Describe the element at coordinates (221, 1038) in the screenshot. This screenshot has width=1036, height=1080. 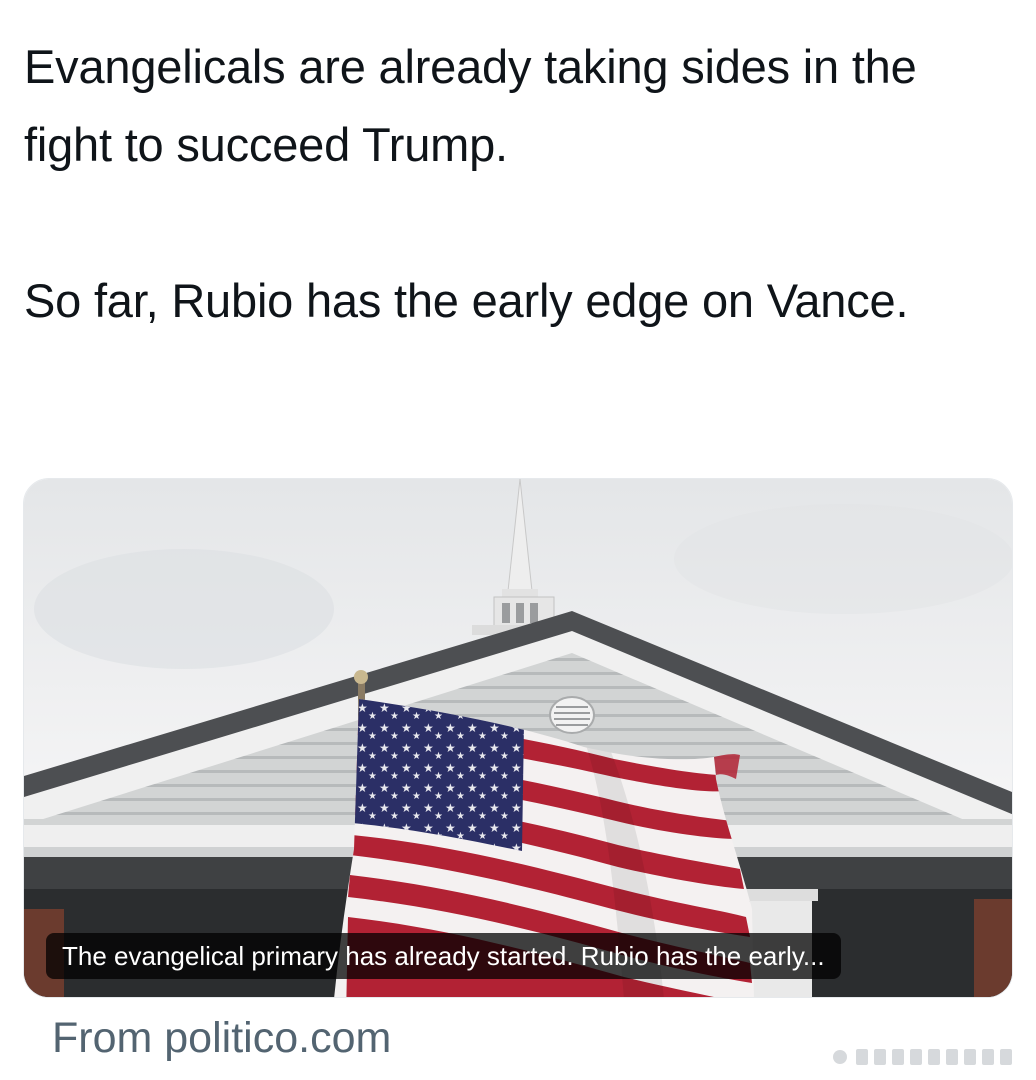
I see `link-source: From politico.com` at that location.